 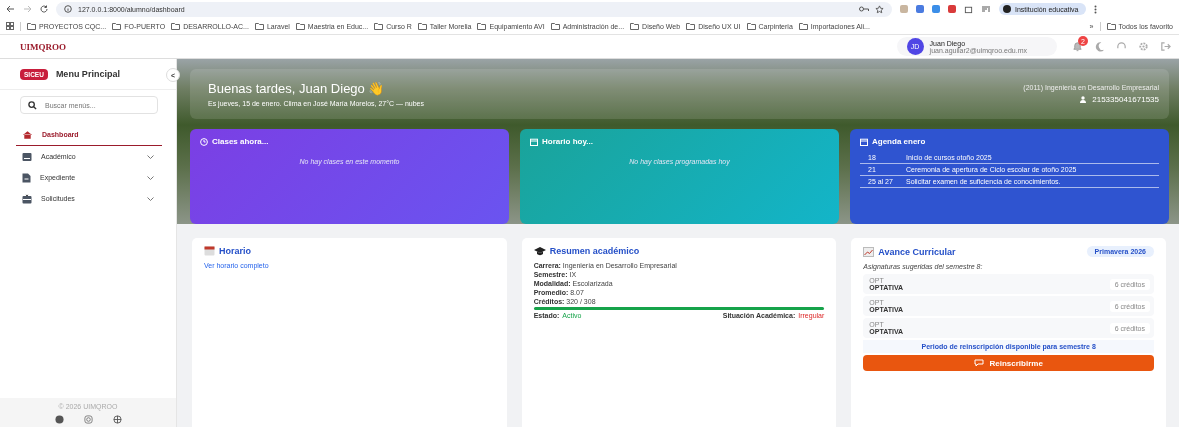 I want to click on briefcase-icon, so click(x=27, y=198).